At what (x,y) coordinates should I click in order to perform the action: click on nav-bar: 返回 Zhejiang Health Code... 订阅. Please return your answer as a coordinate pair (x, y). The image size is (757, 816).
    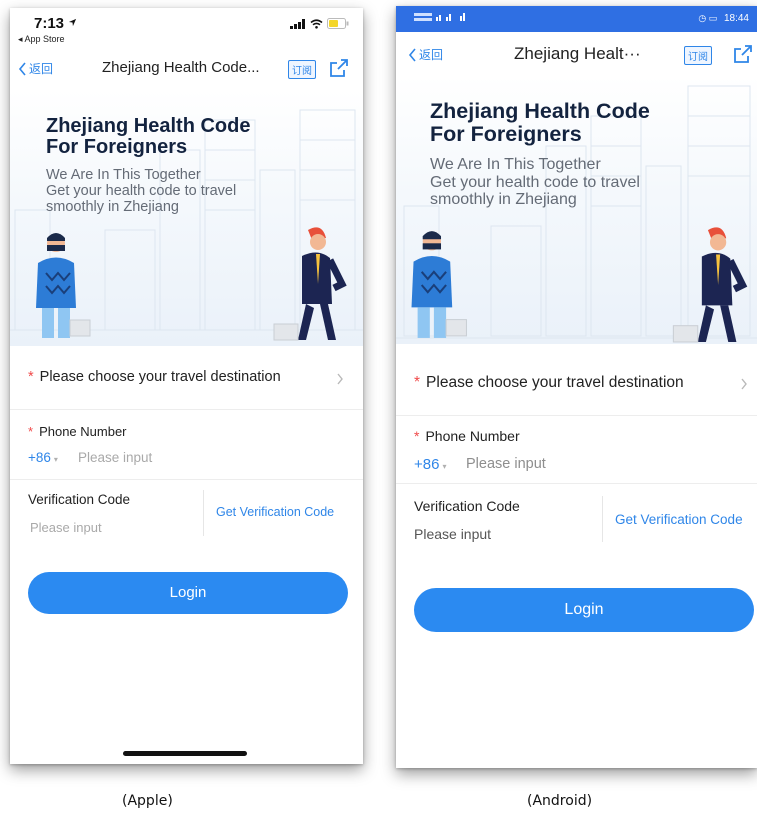
    Looking at the image, I should click on (186, 69).